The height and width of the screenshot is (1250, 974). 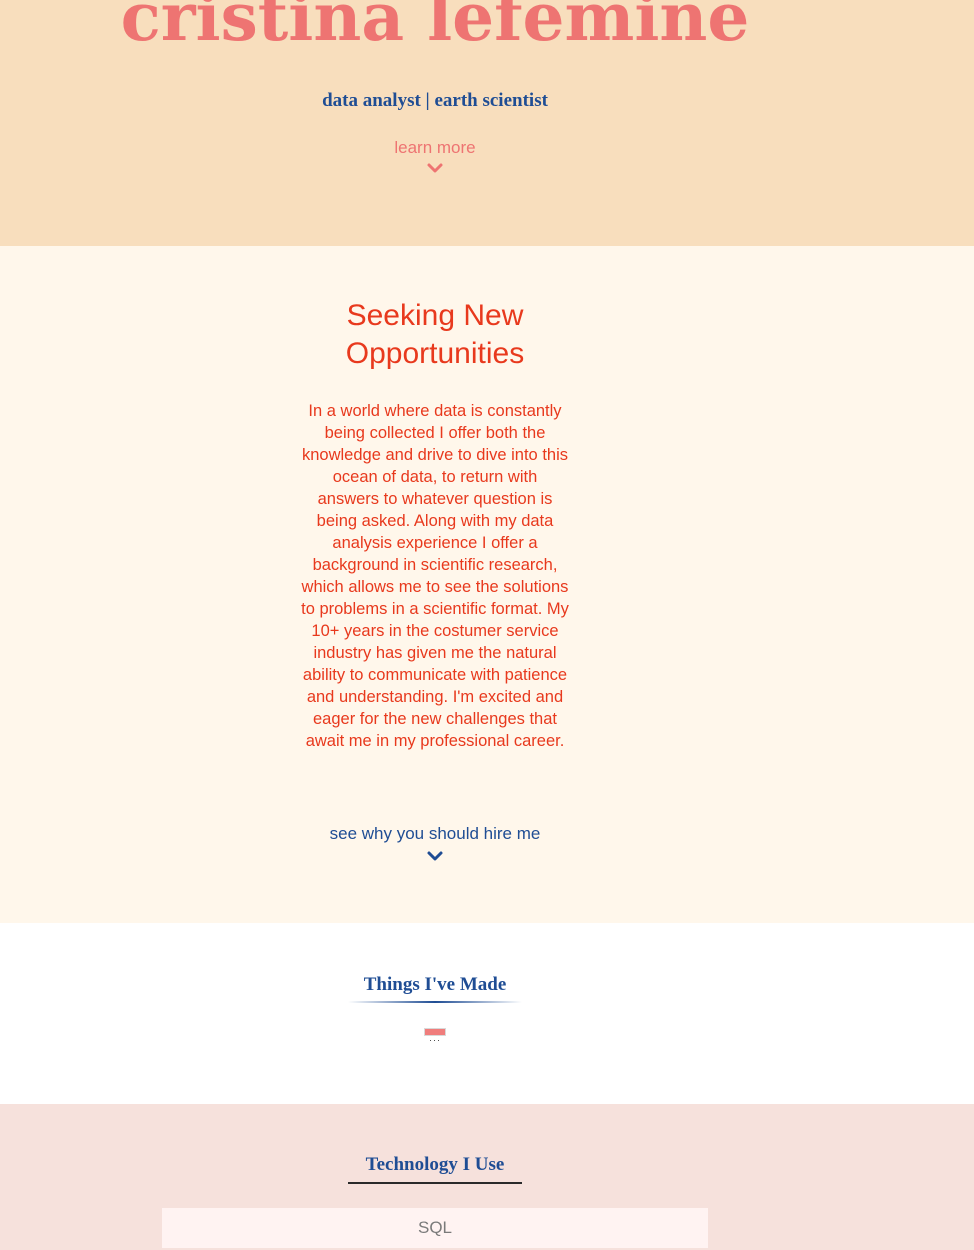 What do you see at coordinates (487, 1013) in the screenshot?
I see `projects-section: Things I've Made ···` at bounding box center [487, 1013].